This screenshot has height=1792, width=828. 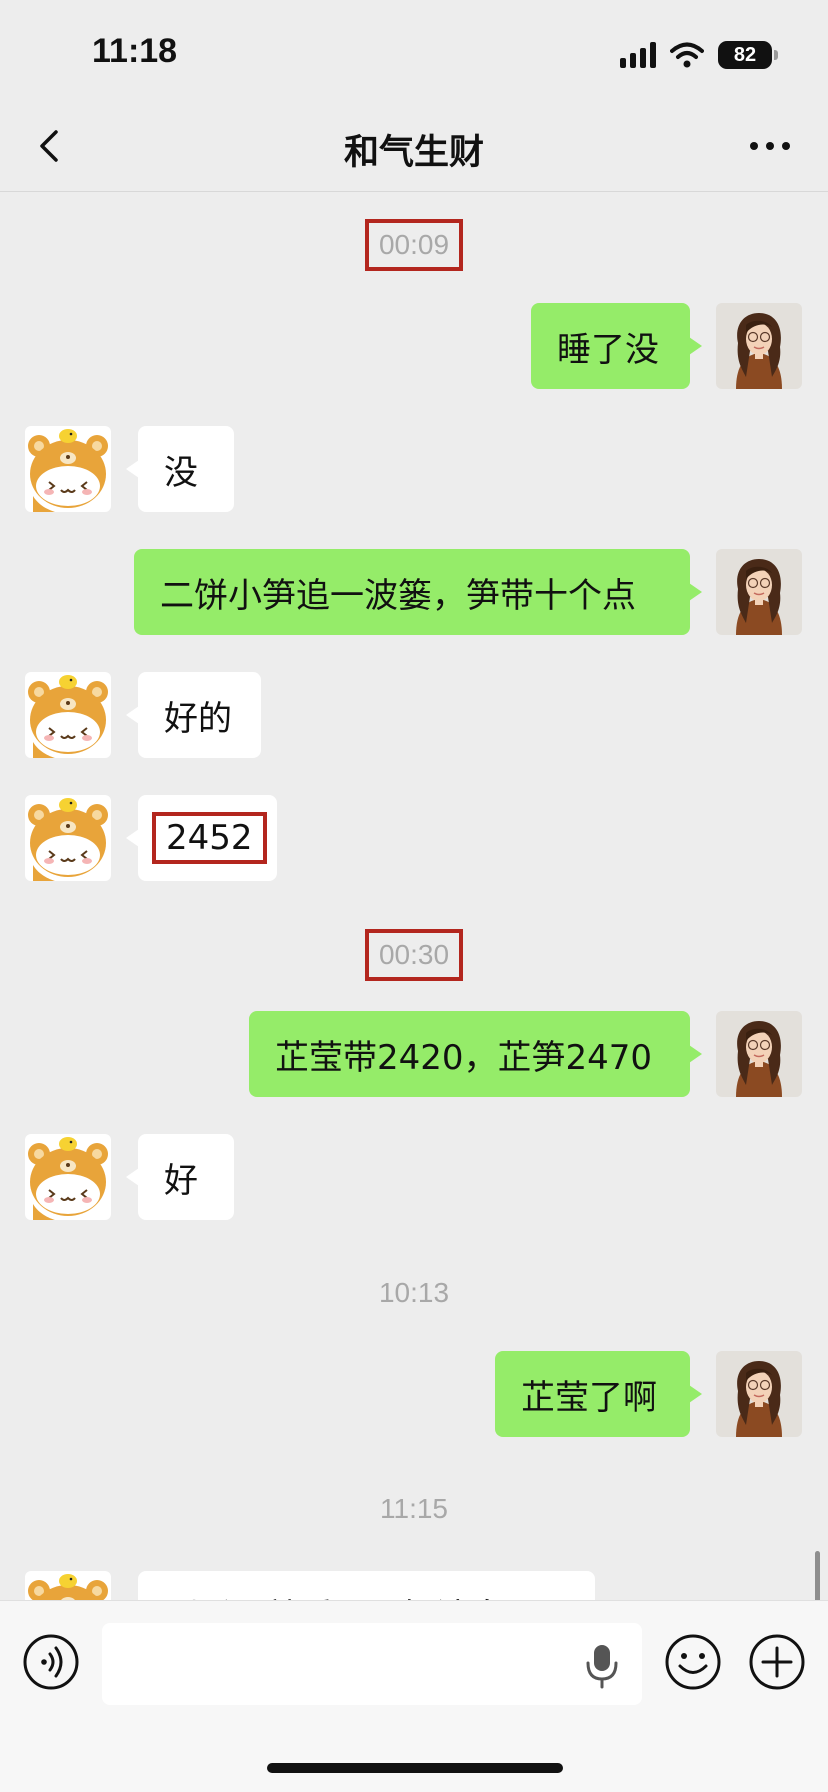 I want to click on timestamp-divider: 00:30, so click(x=414, y=955).